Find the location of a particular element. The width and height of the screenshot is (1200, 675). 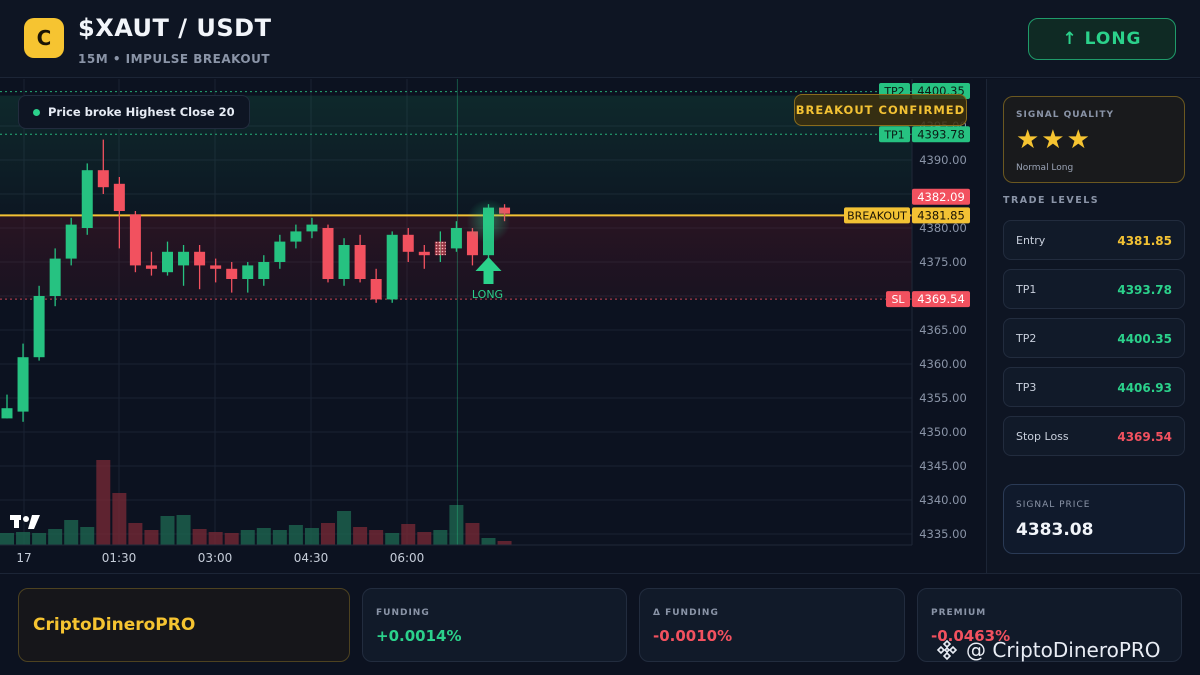

watermark-text: @ CriptoDineroPRO is located at coordinates (1063, 650).